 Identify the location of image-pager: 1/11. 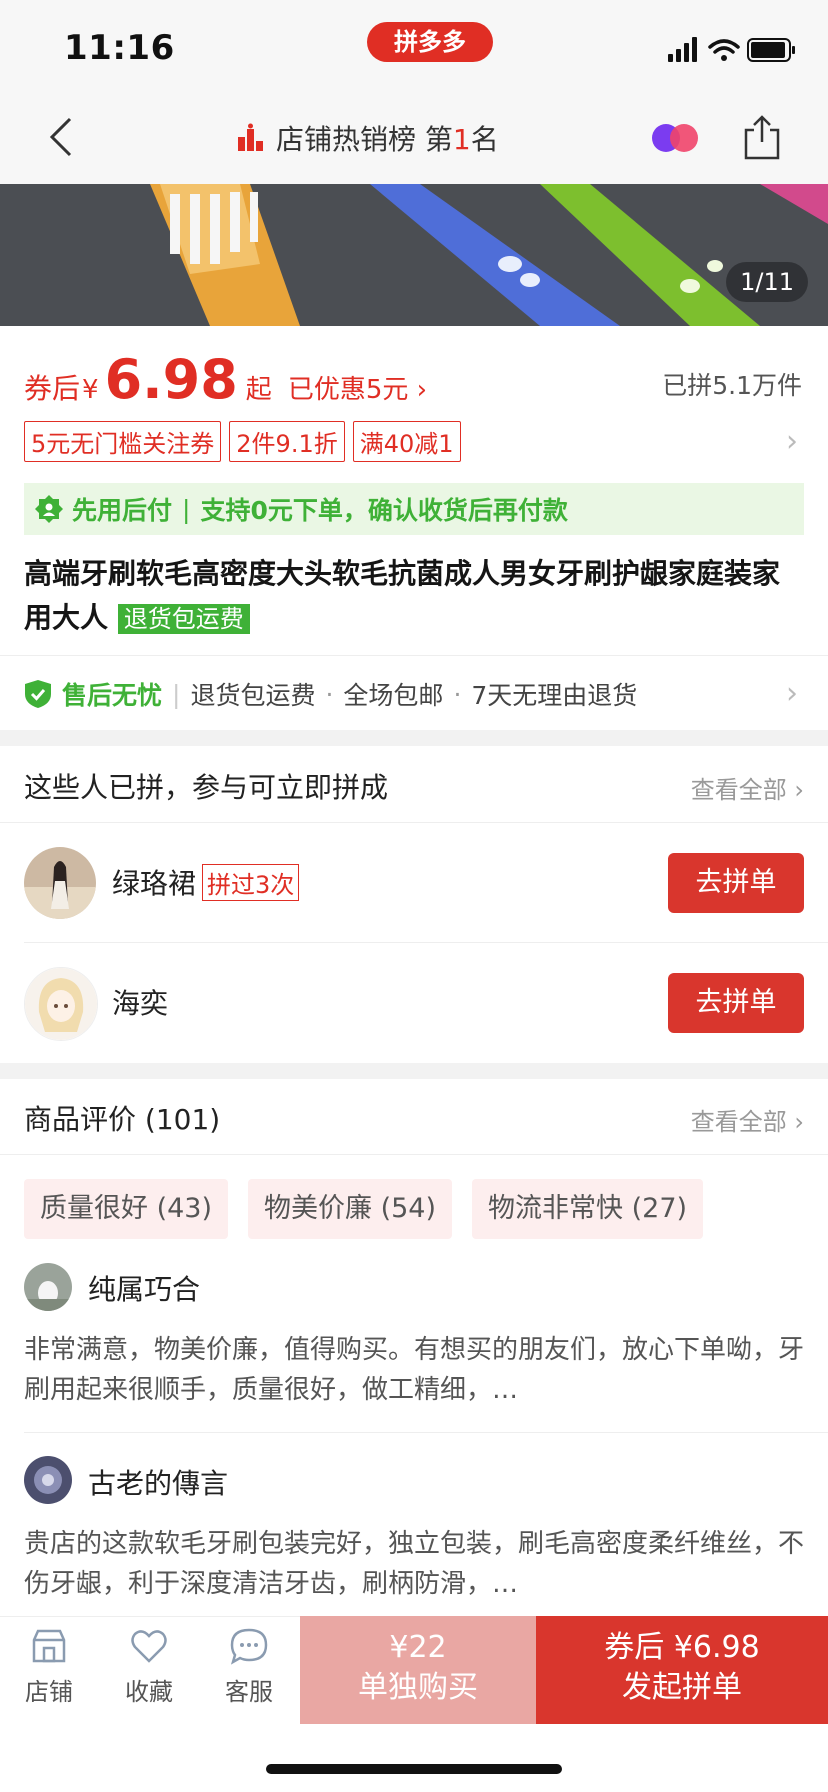
(767, 282).